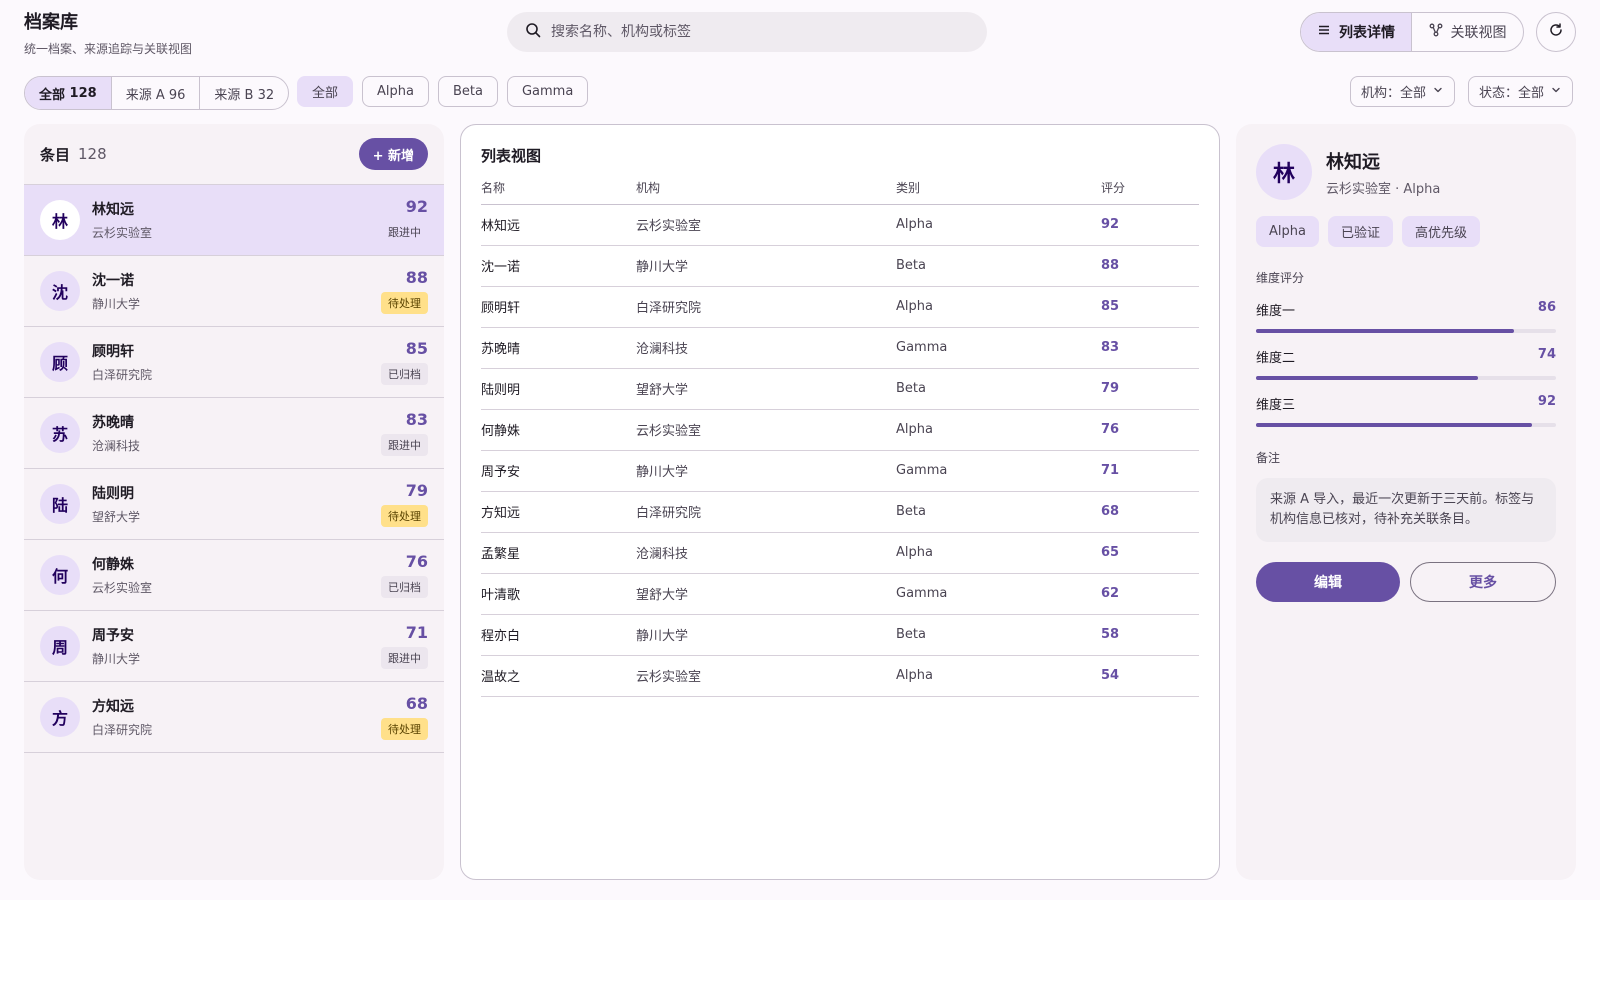 The width and height of the screenshot is (1600, 1000). I want to click on table-row: 叶清歌 望舒大学 Gamma 62, so click(840, 594).